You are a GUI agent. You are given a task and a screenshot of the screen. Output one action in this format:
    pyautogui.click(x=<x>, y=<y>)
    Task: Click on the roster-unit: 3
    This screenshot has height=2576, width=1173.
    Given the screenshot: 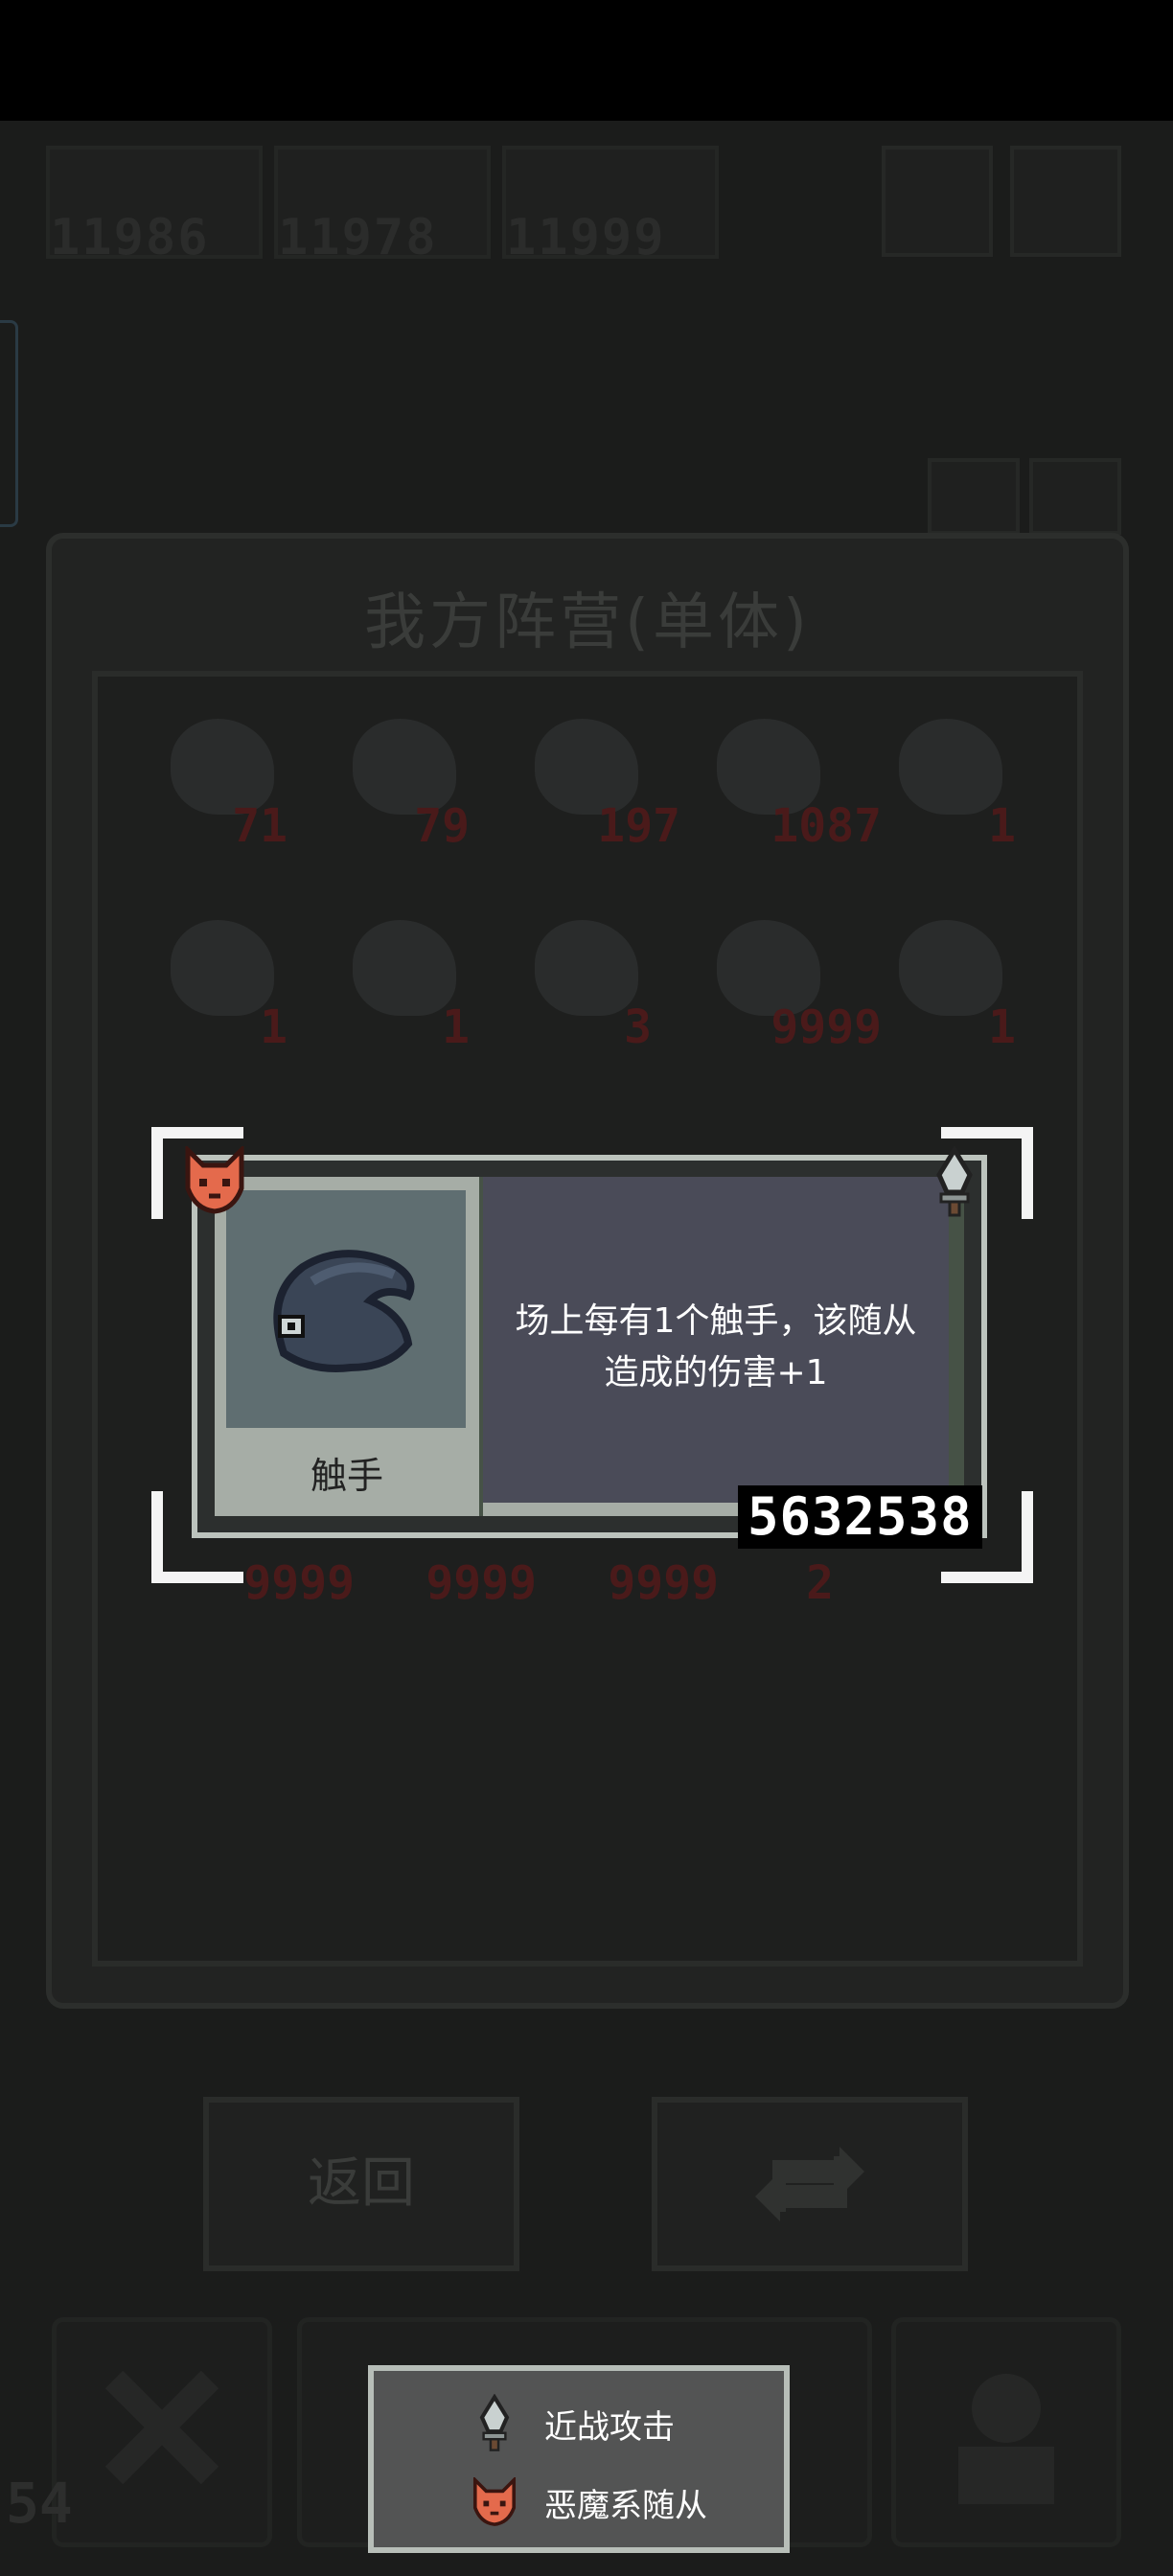 What is the action you would take?
    pyautogui.click(x=585, y=982)
    